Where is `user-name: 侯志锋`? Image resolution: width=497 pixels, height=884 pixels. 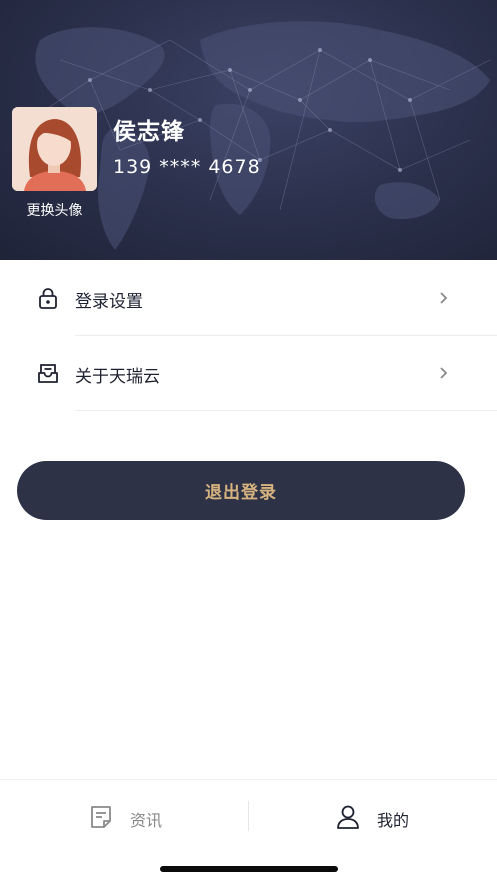 user-name: 侯志锋 is located at coordinates (149, 132).